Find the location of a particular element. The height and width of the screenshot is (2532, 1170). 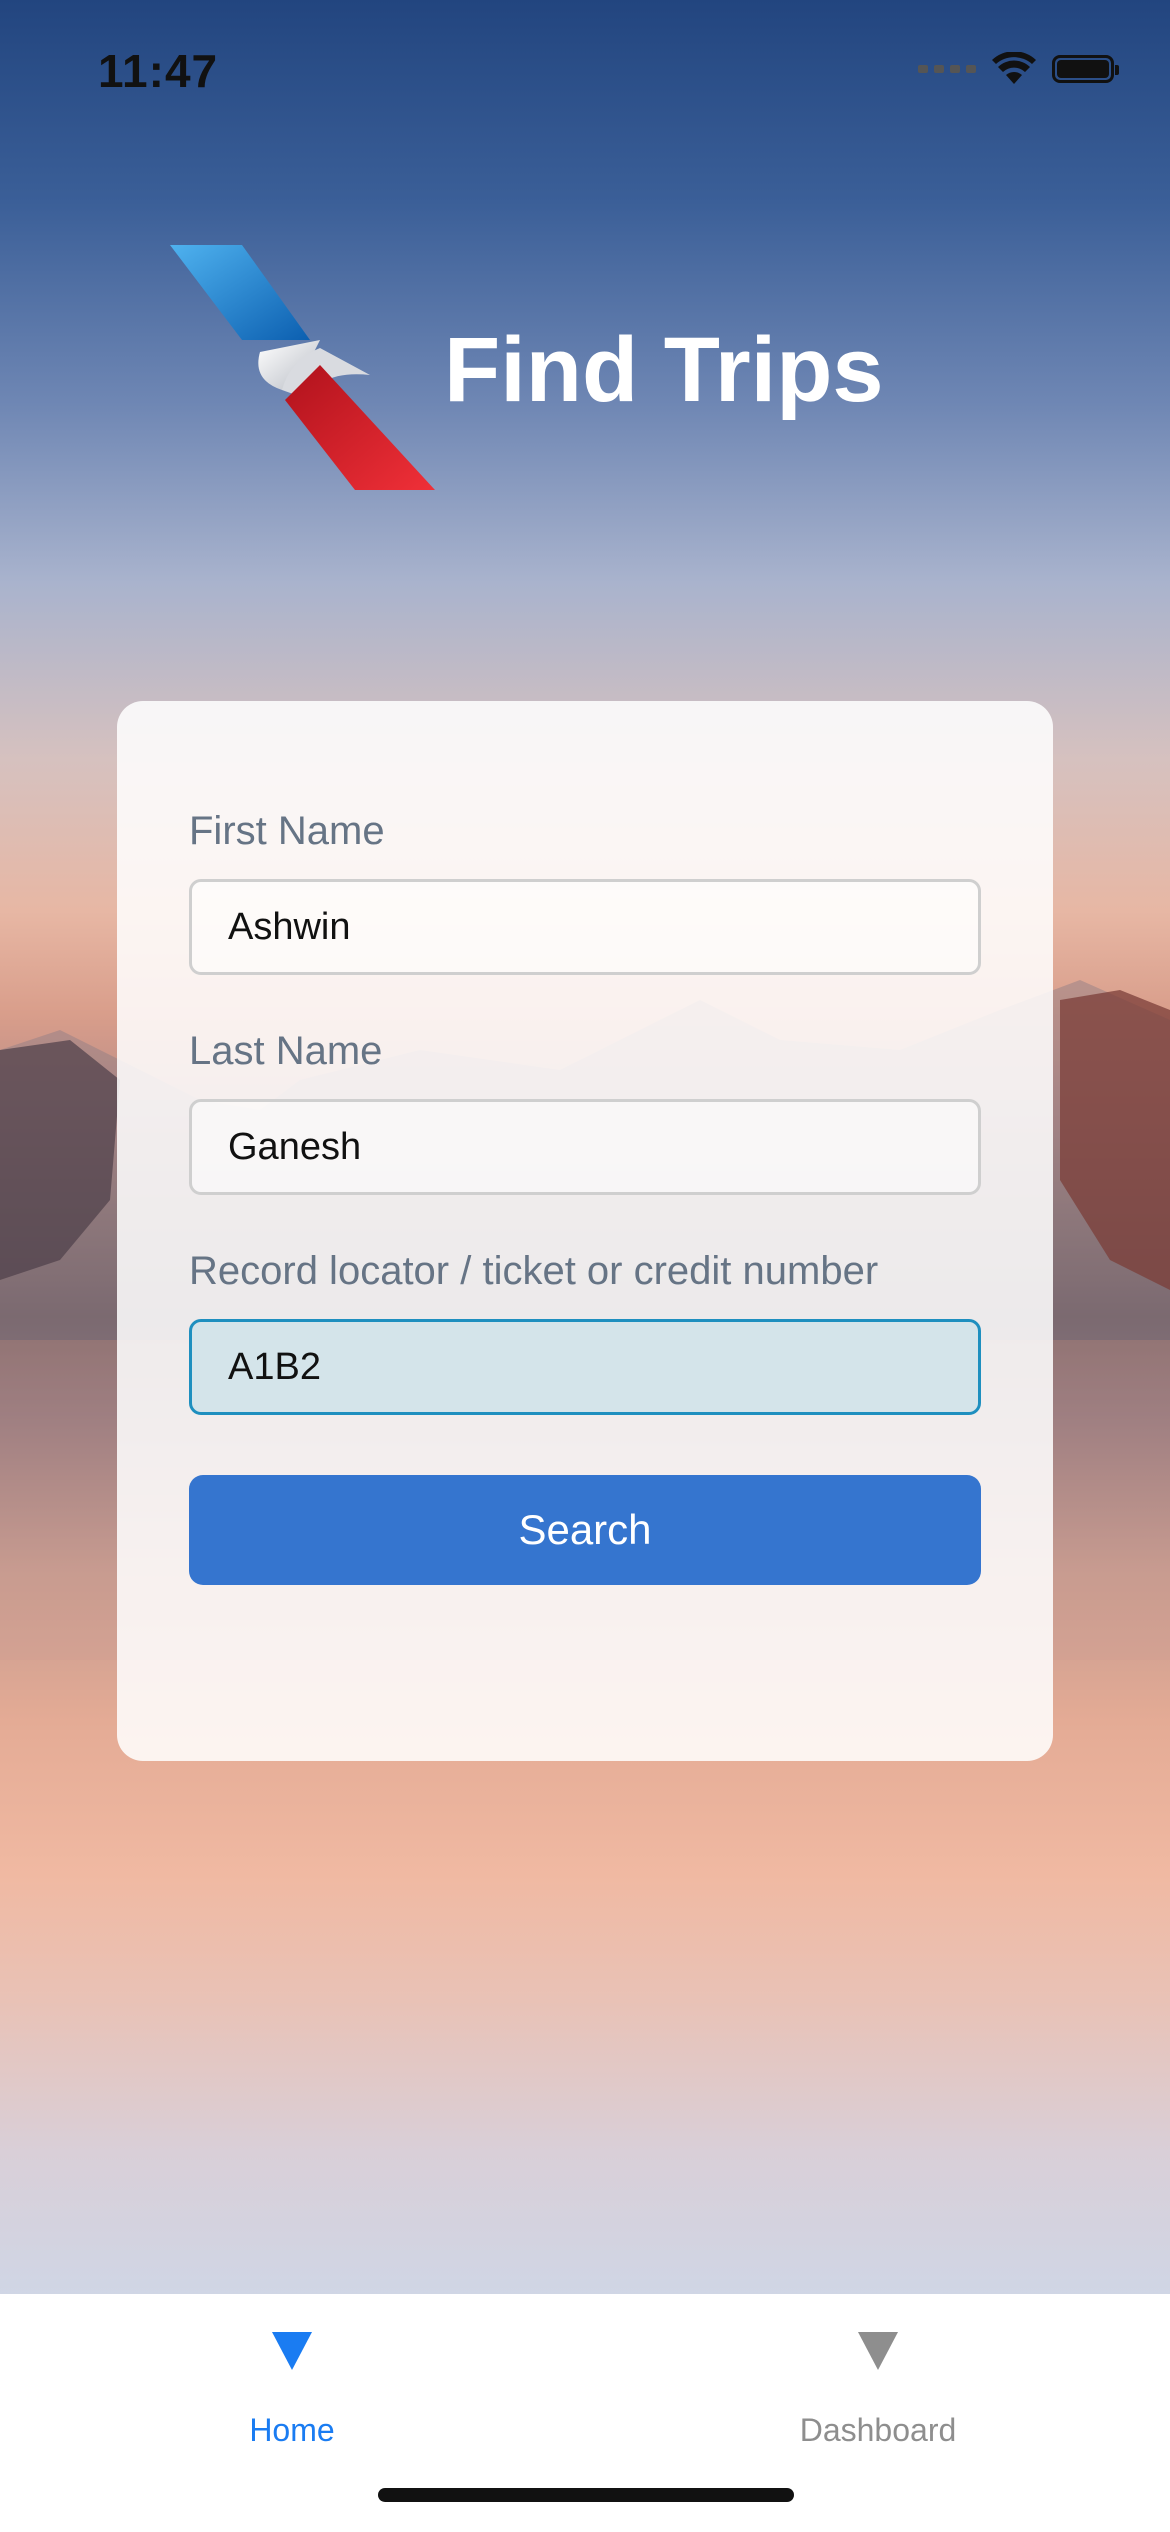

wifi-icon is located at coordinates (1014, 68).